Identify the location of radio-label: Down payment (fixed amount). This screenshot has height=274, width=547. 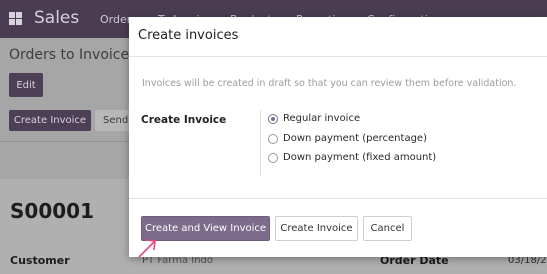
(360, 157).